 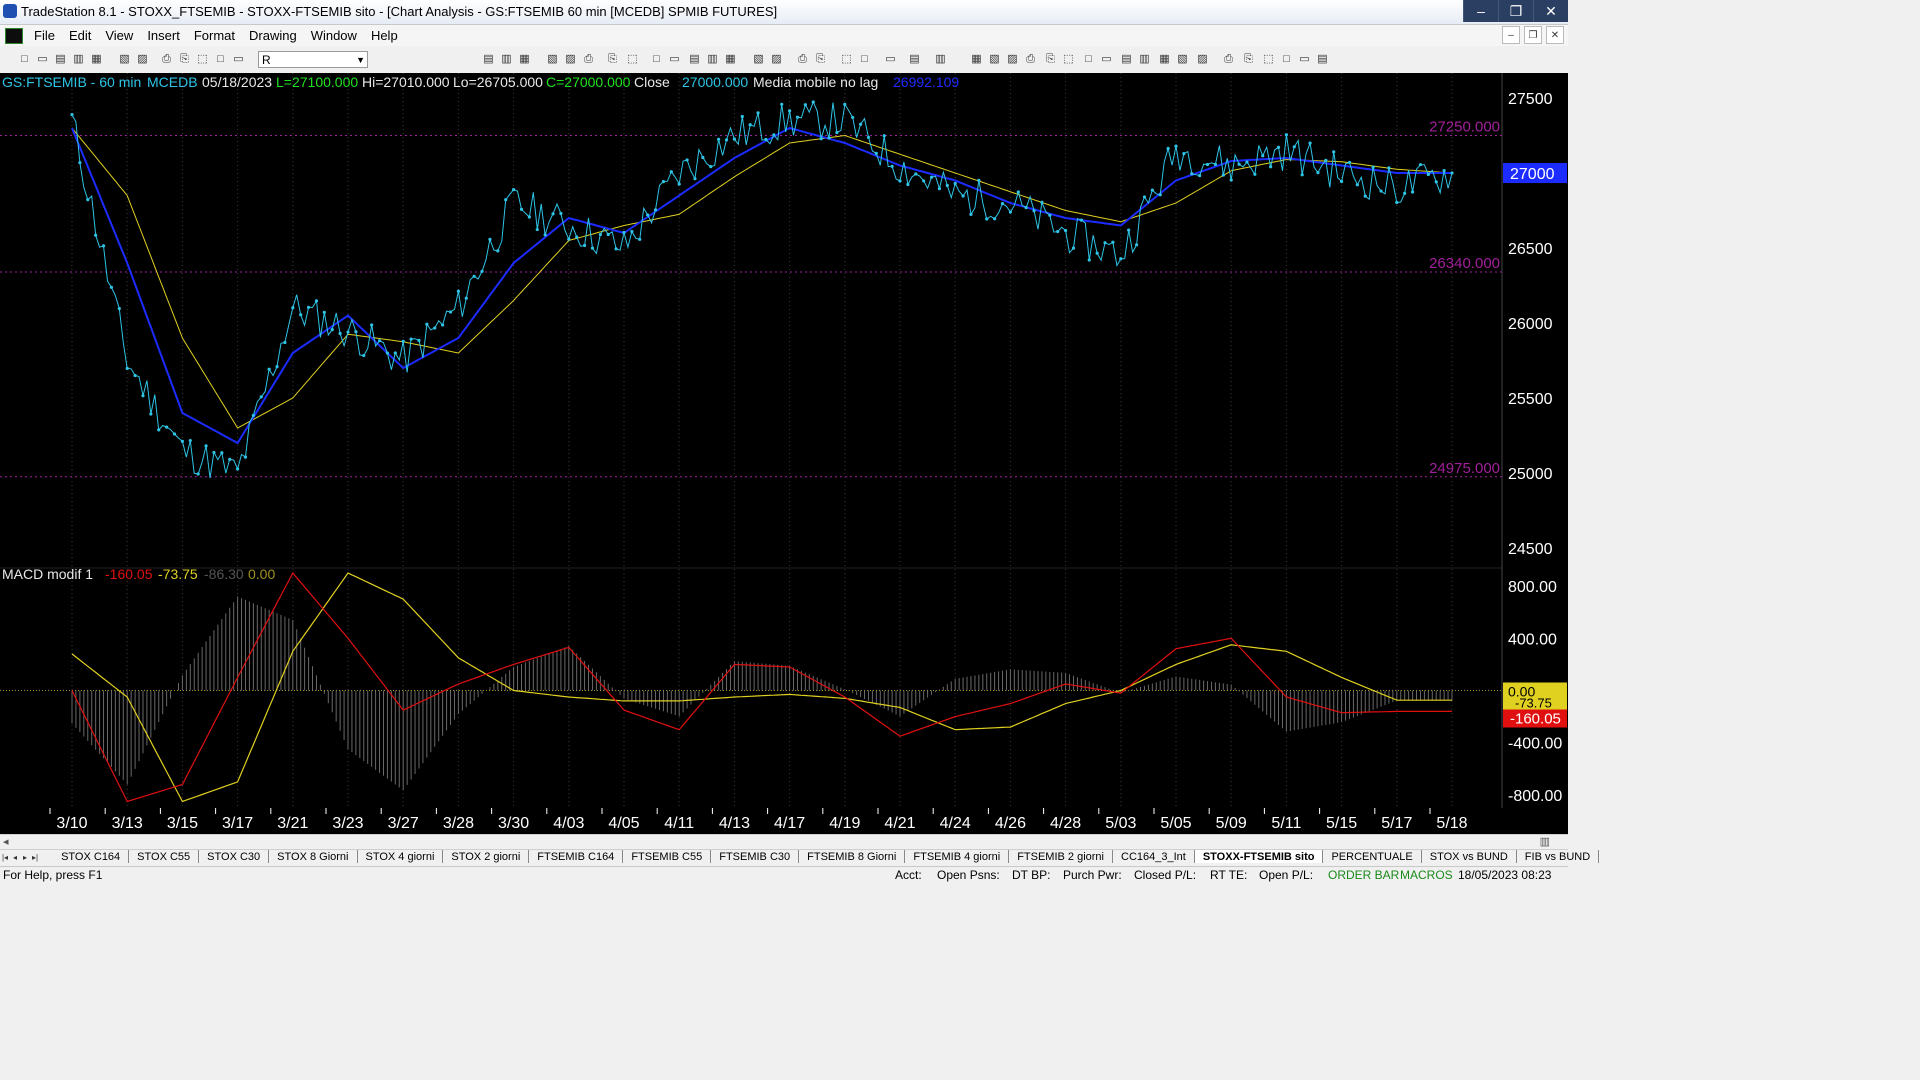 What do you see at coordinates (576, 856) in the screenshot?
I see `tab-ftsemib-c164: FTSEMIB C164` at bounding box center [576, 856].